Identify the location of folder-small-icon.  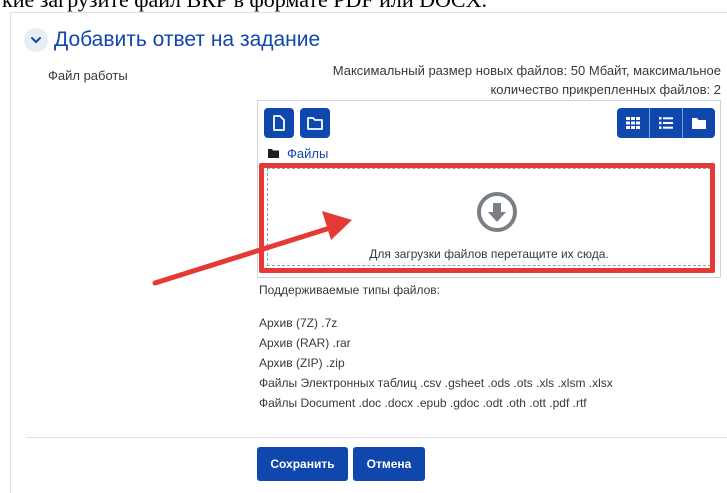
(273, 153).